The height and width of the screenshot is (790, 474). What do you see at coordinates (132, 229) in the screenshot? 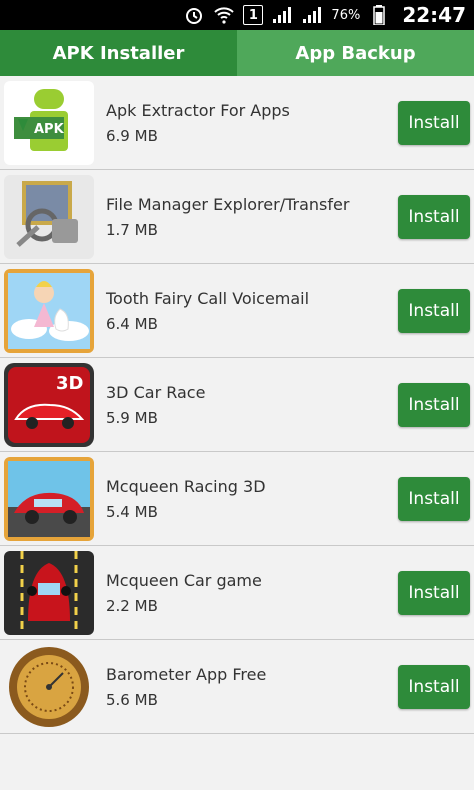
I see `app-size: 1.7 MB` at bounding box center [132, 229].